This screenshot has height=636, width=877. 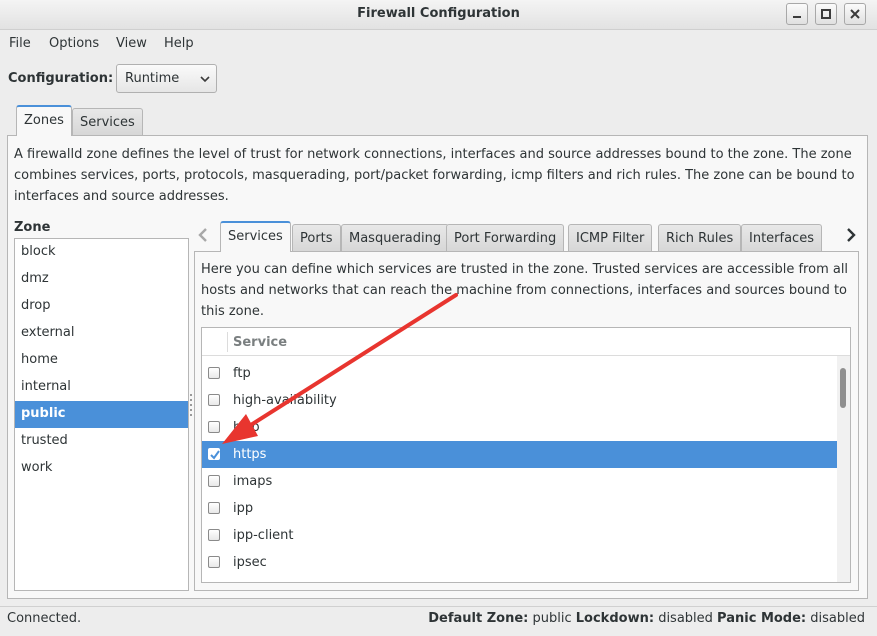 What do you see at coordinates (101, 333) in the screenshot?
I see `zone-item-external: external` at bounding box center [101, 333].